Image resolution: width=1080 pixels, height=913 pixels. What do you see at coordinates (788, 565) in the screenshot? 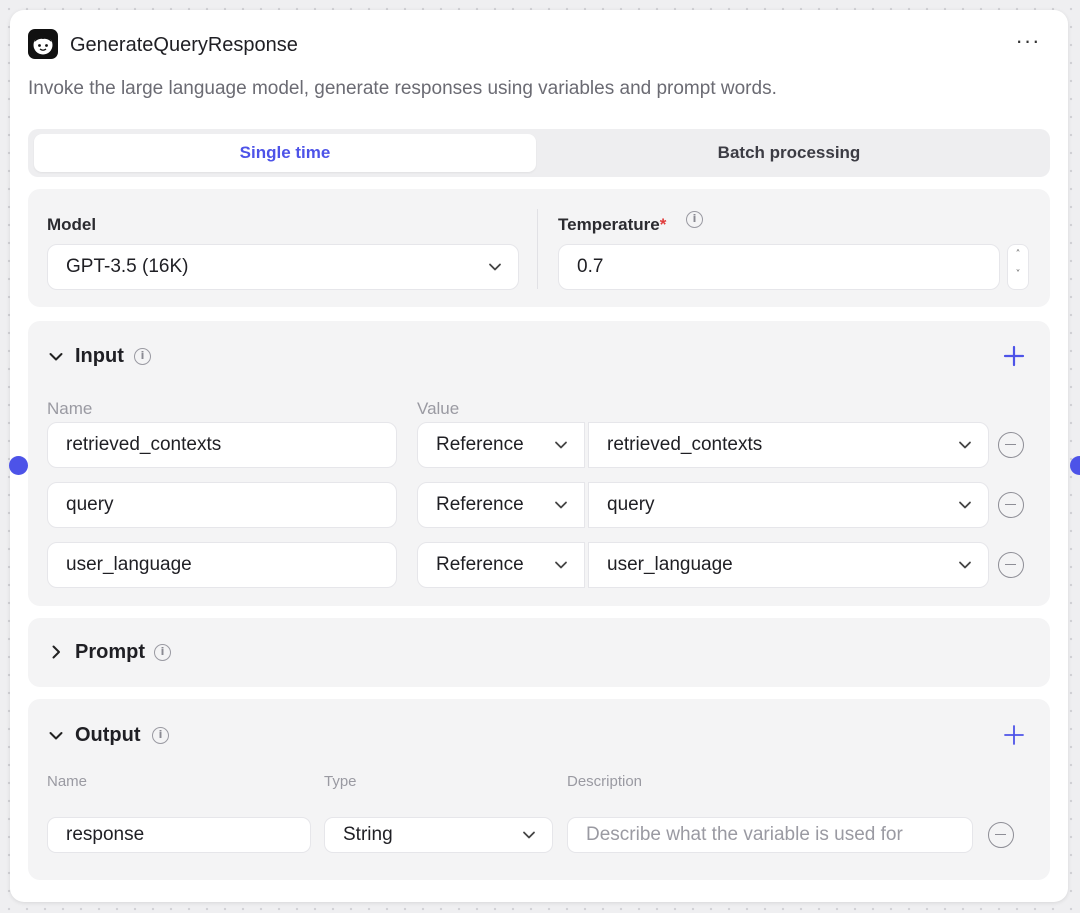
I see `input-value-select: user_language` at bounding box center [788, 565].